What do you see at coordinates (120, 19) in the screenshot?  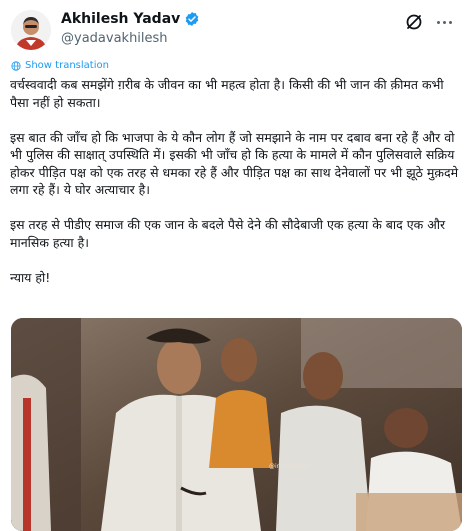 I see `author-name: Akhilesh Yadav` at bounding box center [120, 19].